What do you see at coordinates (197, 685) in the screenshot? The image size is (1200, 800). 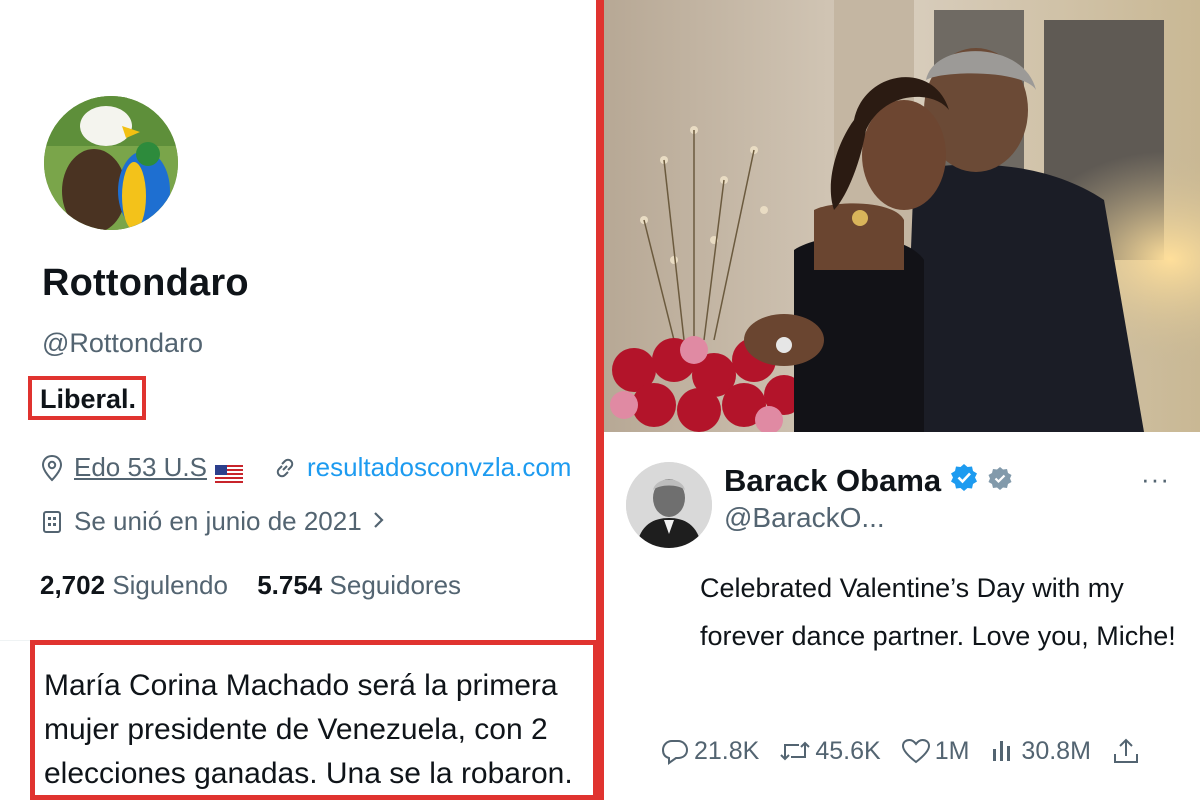 I see `tweet-mention-name: María Corina Machado` at bounding box center [197, 685].